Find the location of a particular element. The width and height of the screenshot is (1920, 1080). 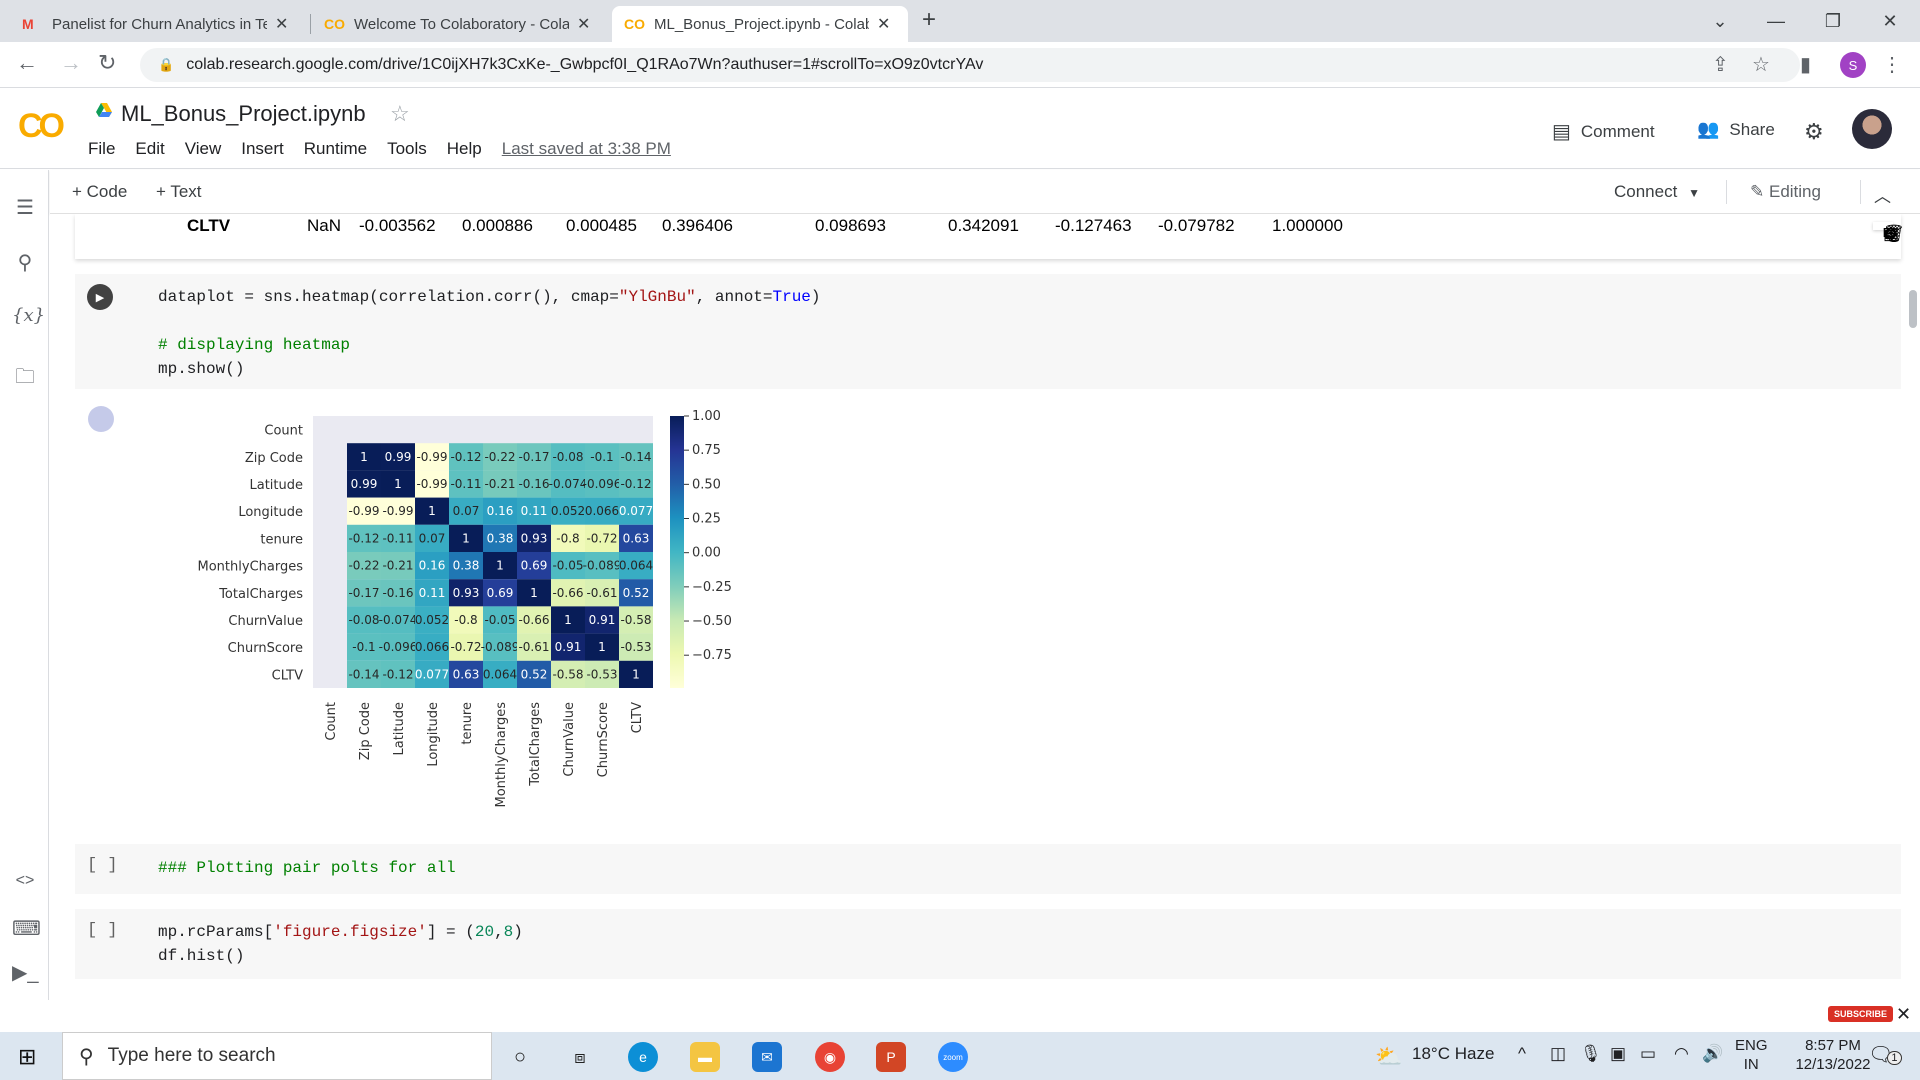

code-editor: ### Plotting pair polts for all is located at coordinates (307, 868).